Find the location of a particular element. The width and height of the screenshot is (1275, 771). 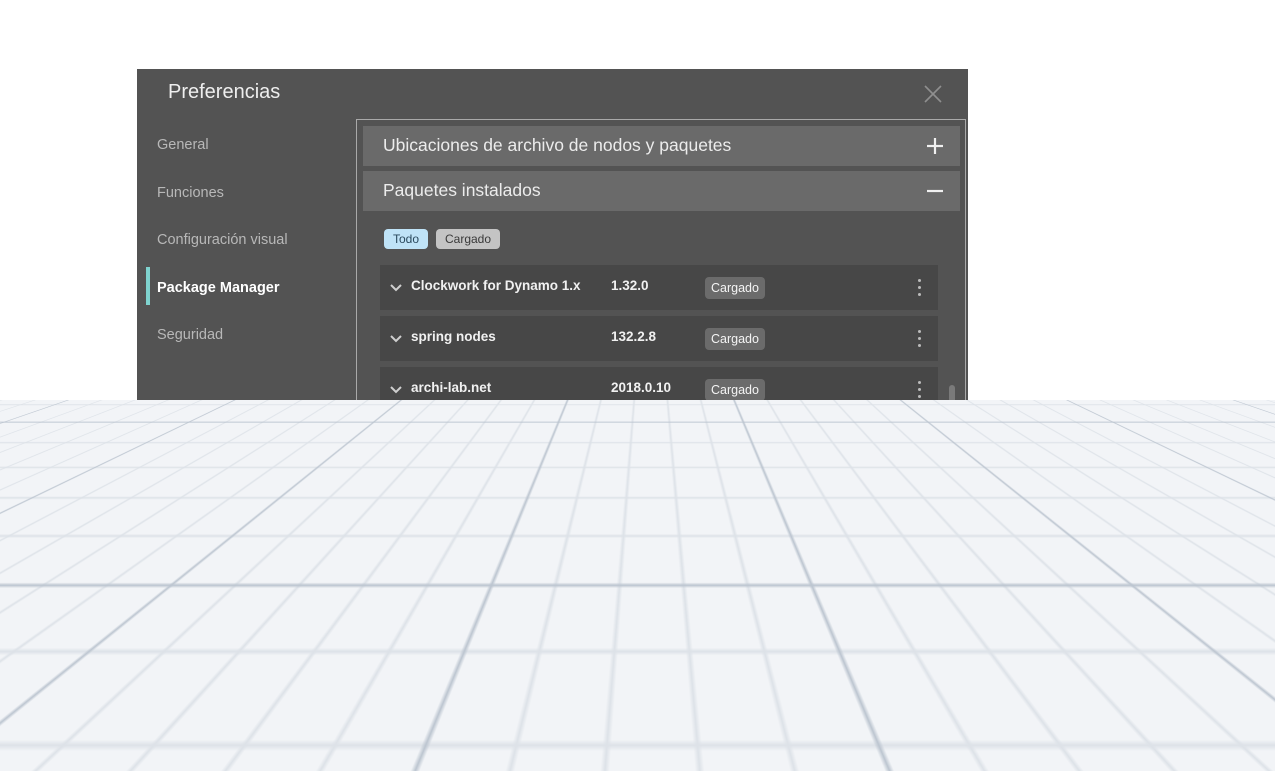

nav-item-seguridad: Seguridad is located at coordinates (190, 335).